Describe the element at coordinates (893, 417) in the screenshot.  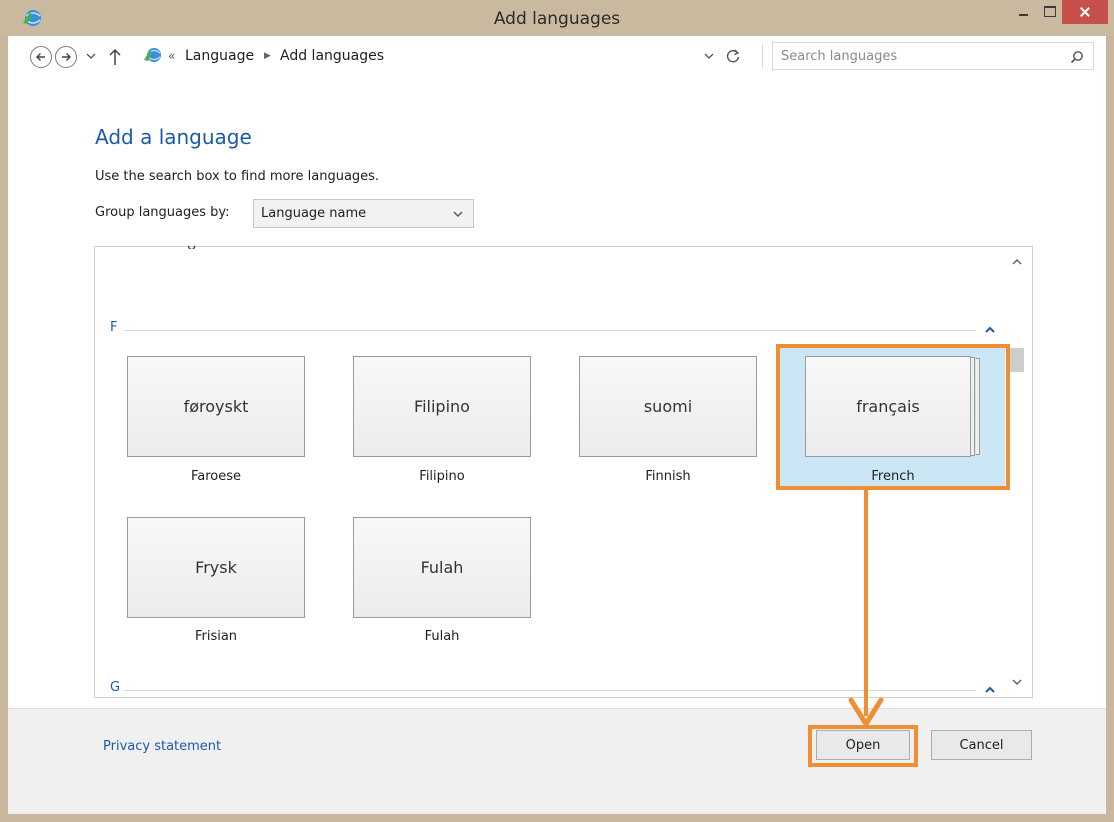
I see `annotation-highlight-french` at that location.